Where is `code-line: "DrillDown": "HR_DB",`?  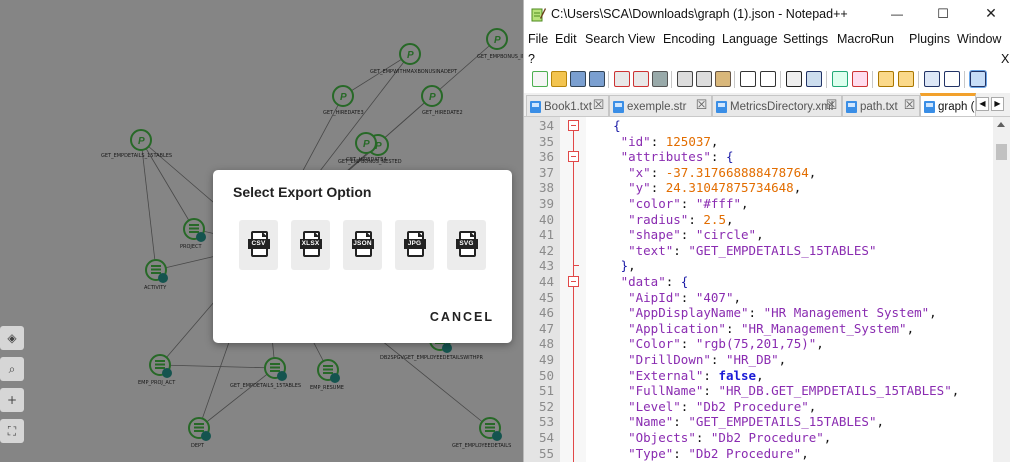
code-line: "DrillDown": "HR_DB", is located at coordinates (692, 359).